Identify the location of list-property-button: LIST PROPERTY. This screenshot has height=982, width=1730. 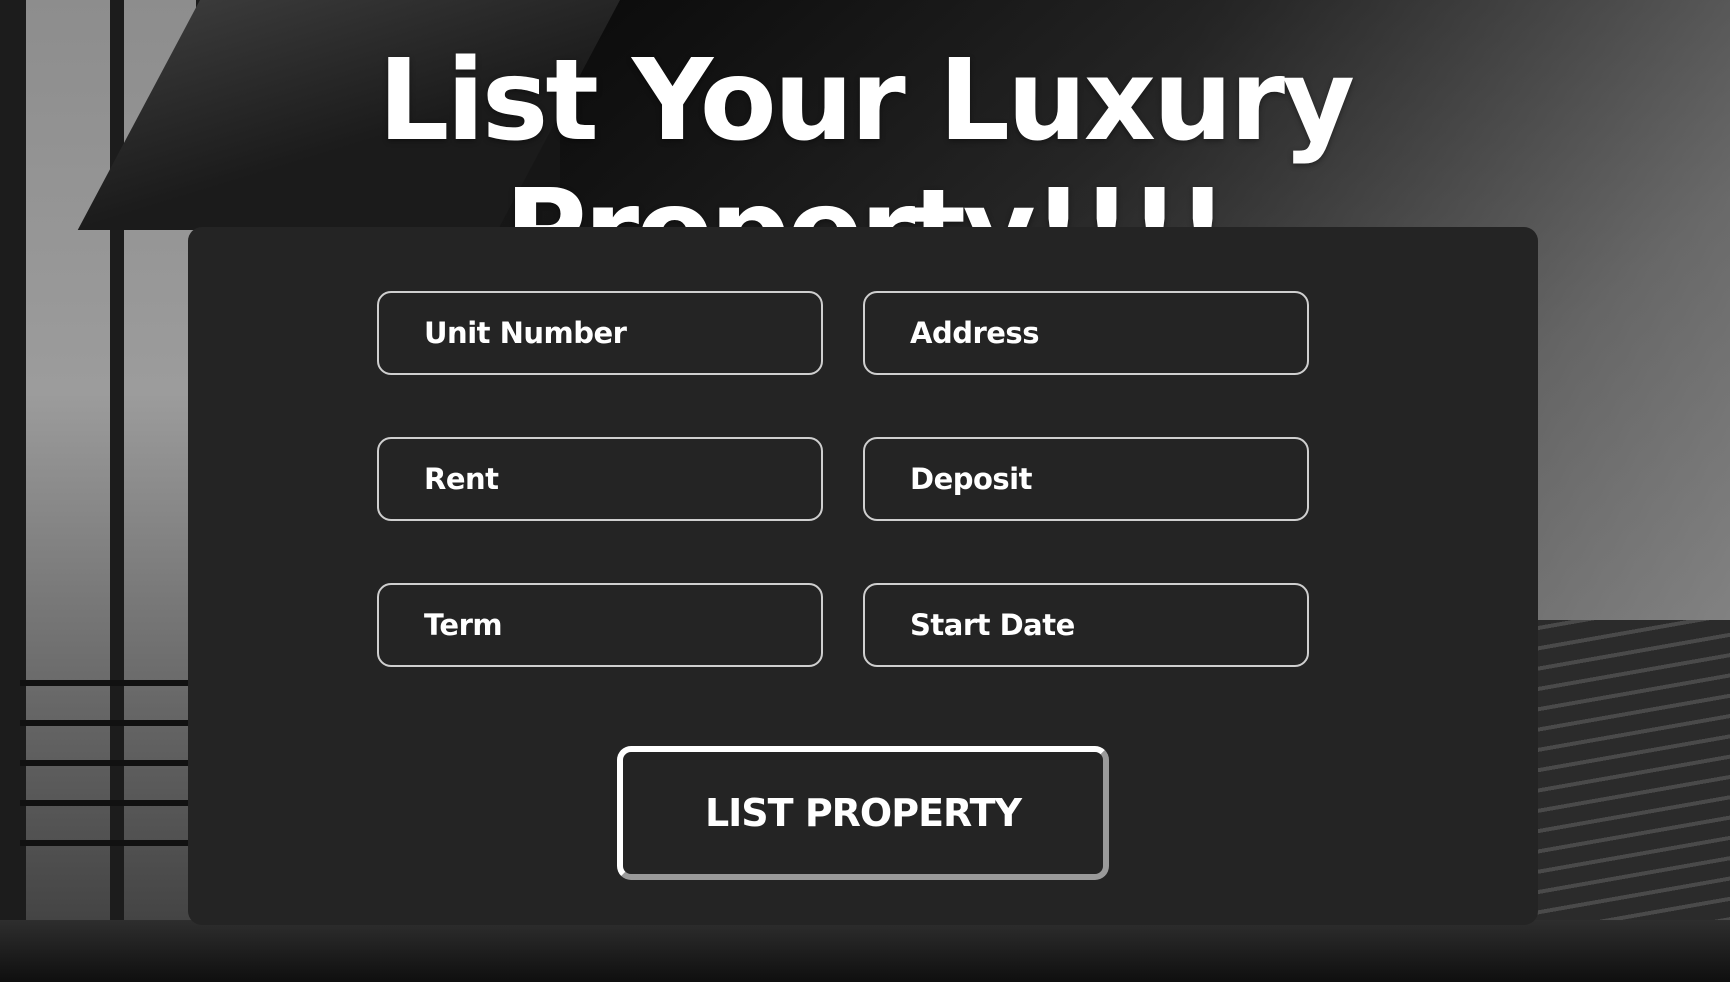
(863, 813).